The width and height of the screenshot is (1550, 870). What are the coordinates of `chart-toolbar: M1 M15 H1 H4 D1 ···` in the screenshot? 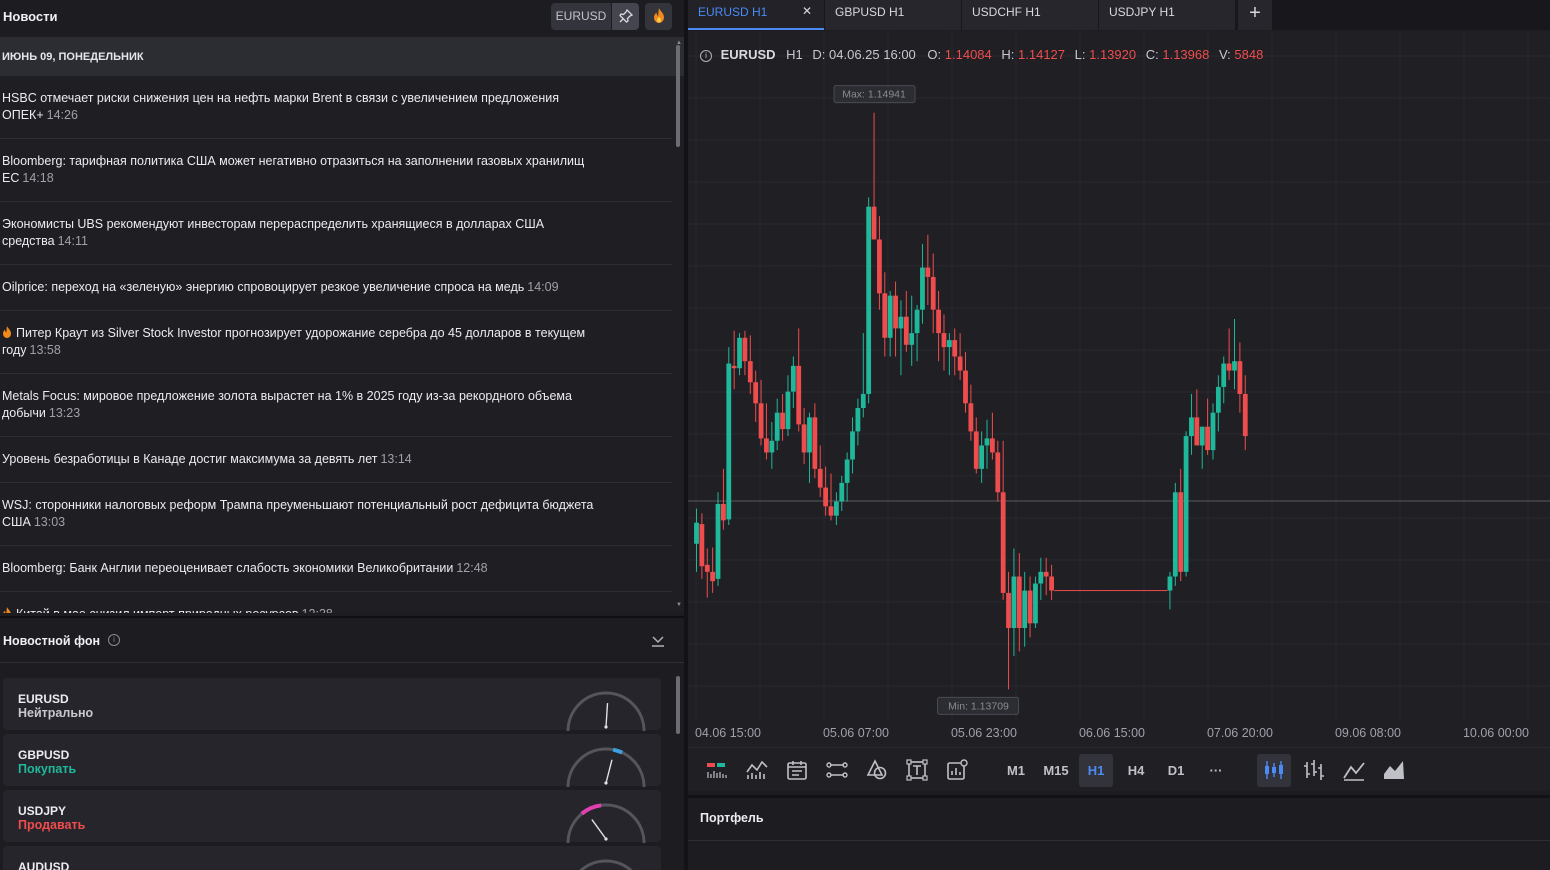 It's located at (1119, 769).